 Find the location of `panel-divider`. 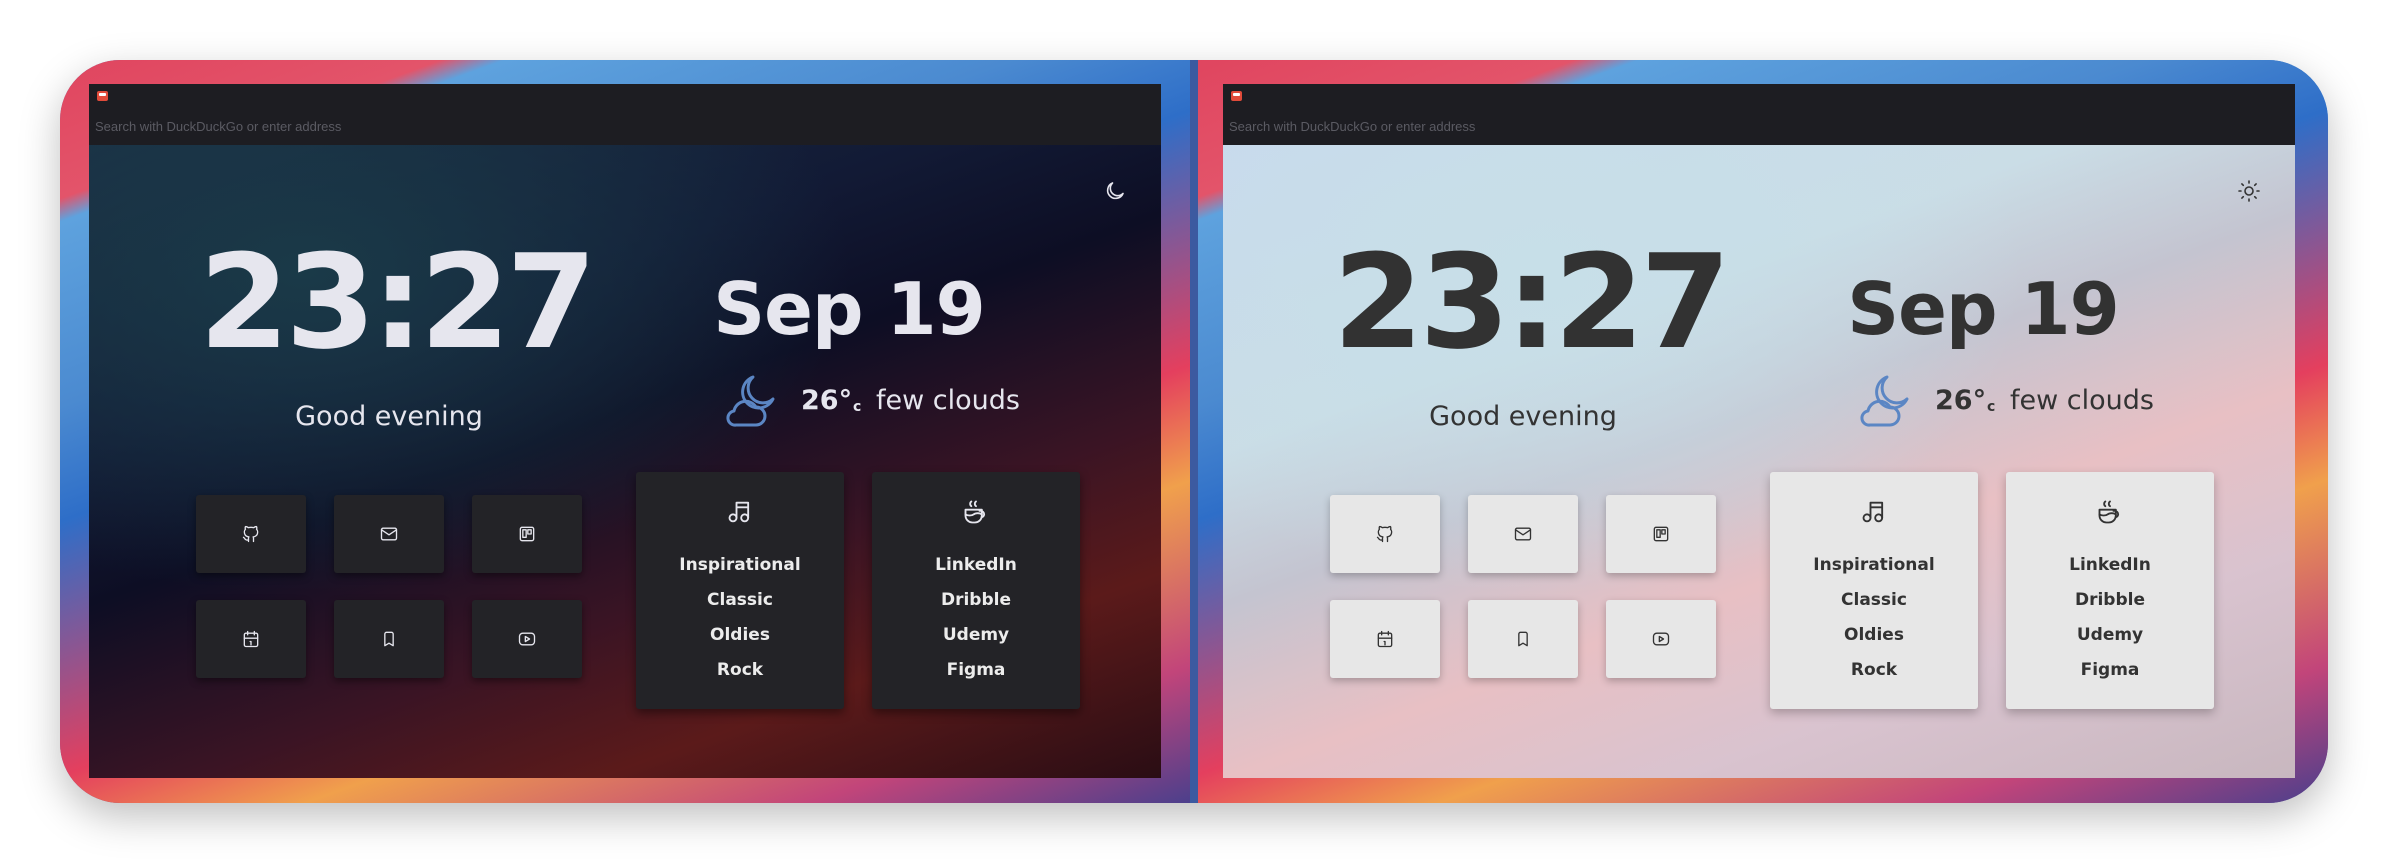

panel-divider is located at coordinates (1194, 431).